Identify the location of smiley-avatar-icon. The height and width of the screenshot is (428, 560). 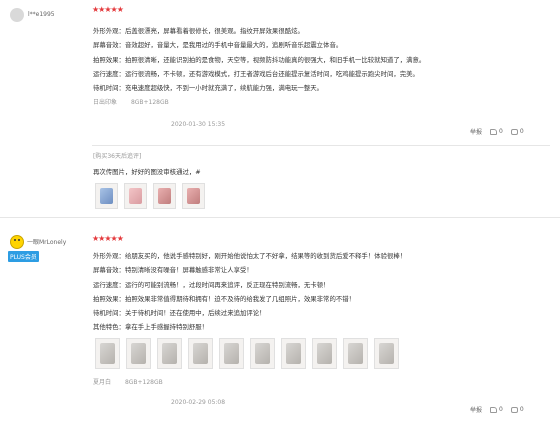
(17, 242).